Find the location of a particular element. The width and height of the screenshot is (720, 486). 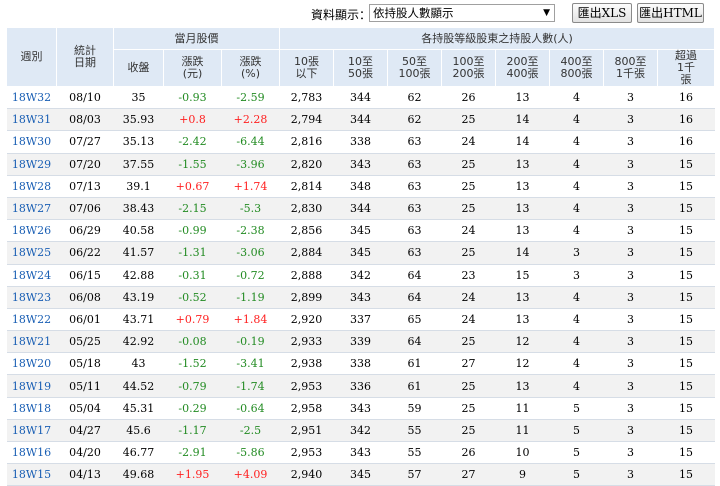

change-pct-cell: -3.41 is located at coordinates (250, 364).